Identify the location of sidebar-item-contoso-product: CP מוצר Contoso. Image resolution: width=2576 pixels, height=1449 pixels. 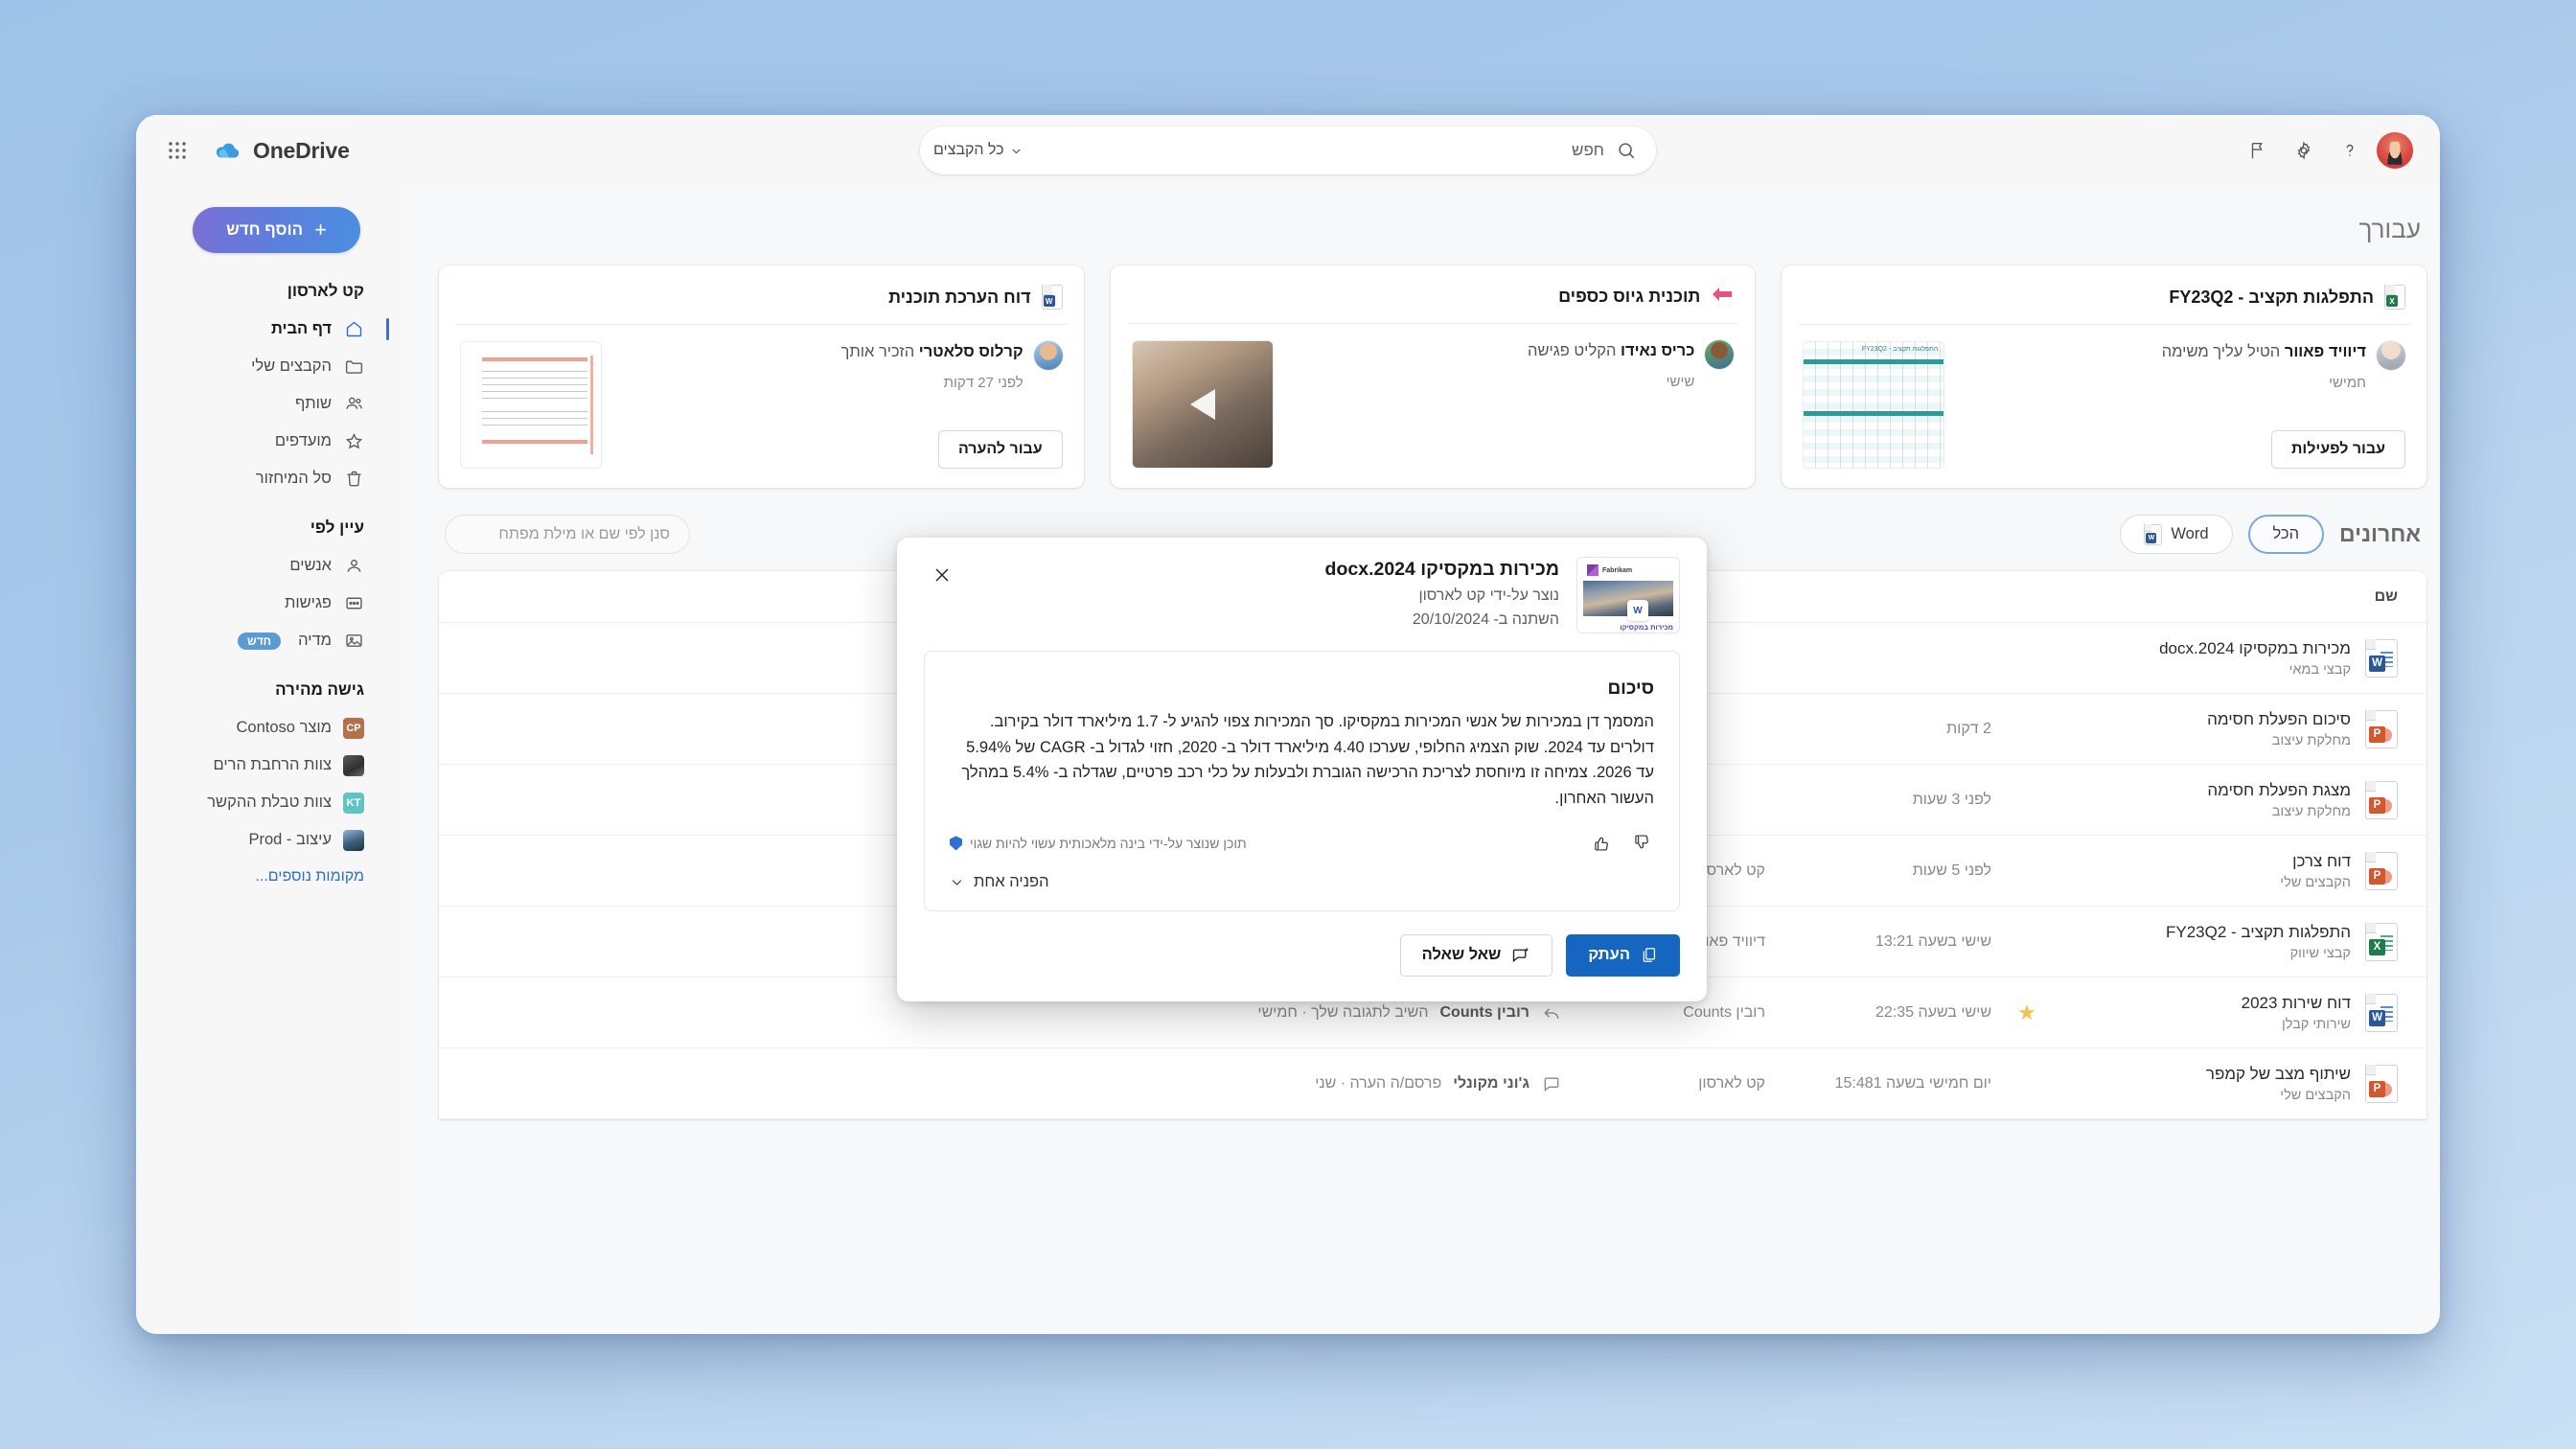
(263, 728).